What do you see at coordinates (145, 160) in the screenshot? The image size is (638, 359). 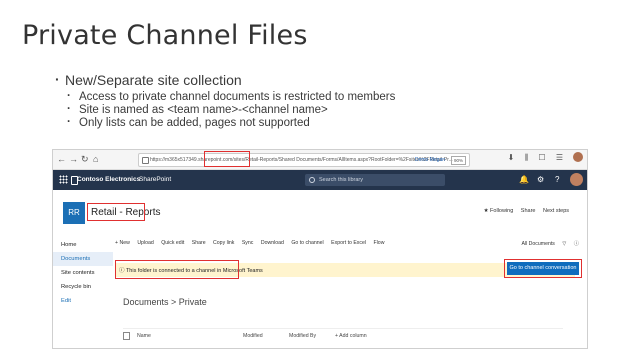 I see `lock-icon` at bounding box center [145, 160].